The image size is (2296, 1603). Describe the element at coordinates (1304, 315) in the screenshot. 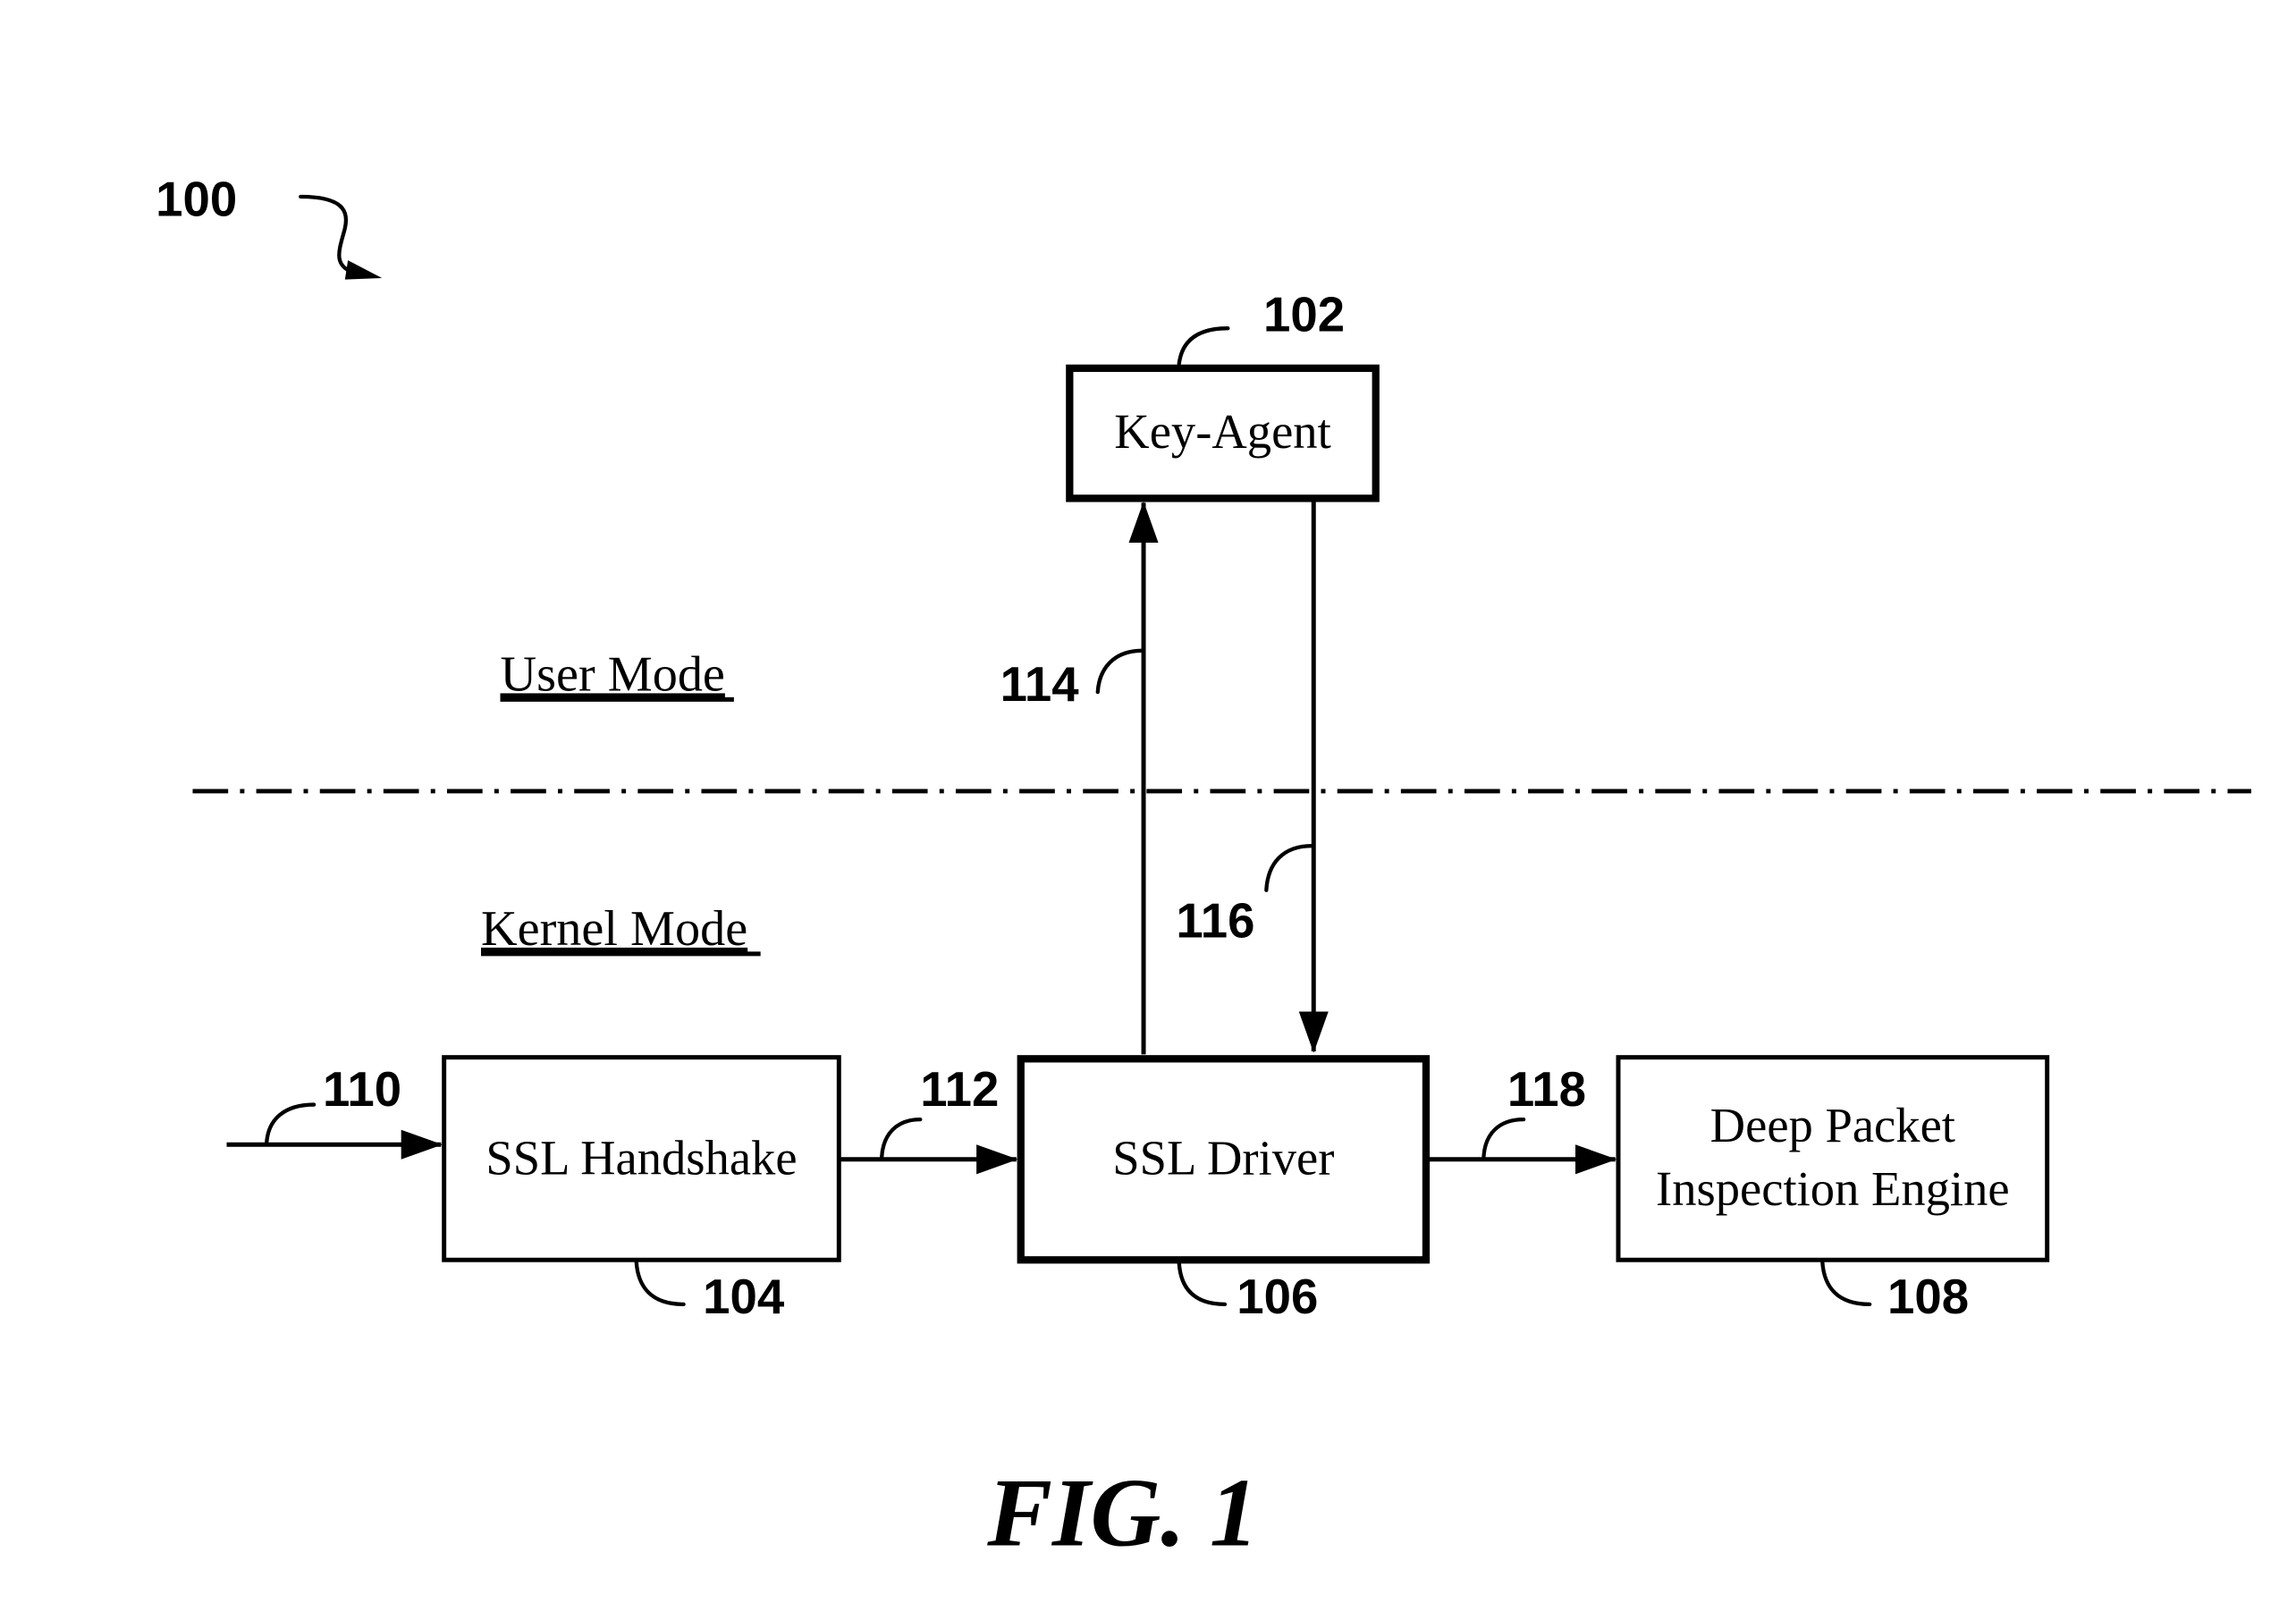

I see `key-agent-ref: 102` at that location.